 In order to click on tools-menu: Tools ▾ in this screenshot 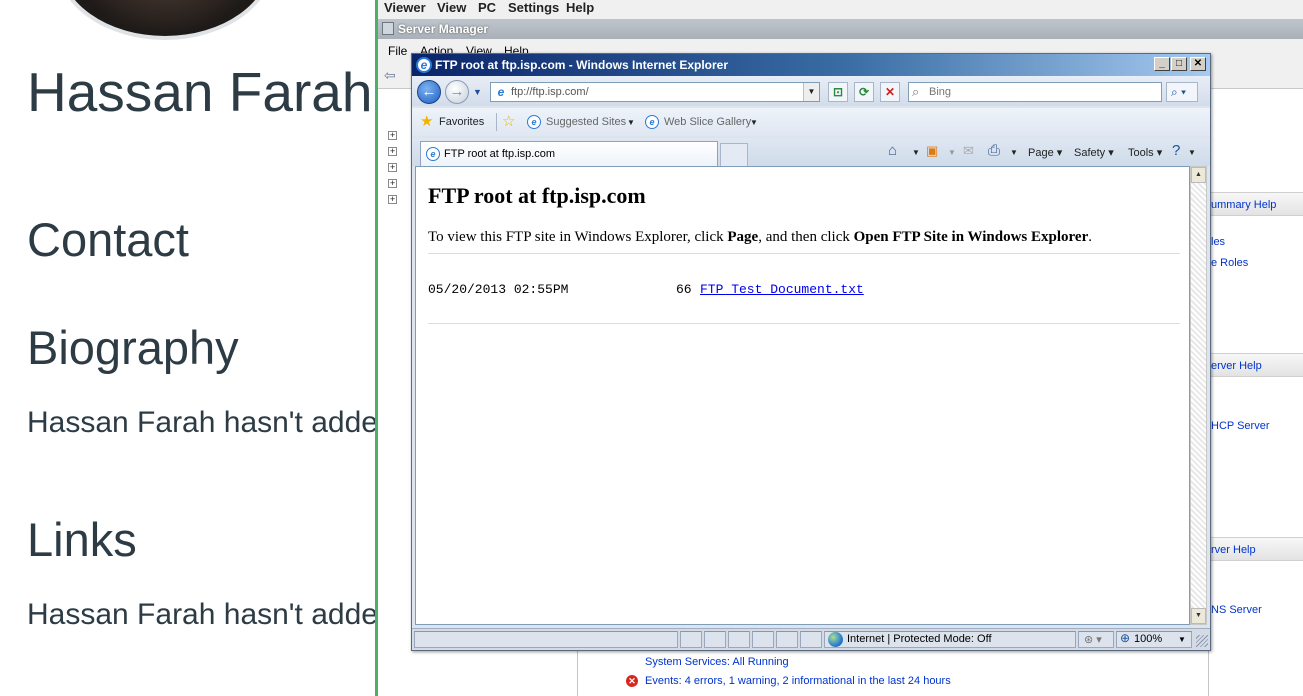, I will do `click(1145, 152)`.